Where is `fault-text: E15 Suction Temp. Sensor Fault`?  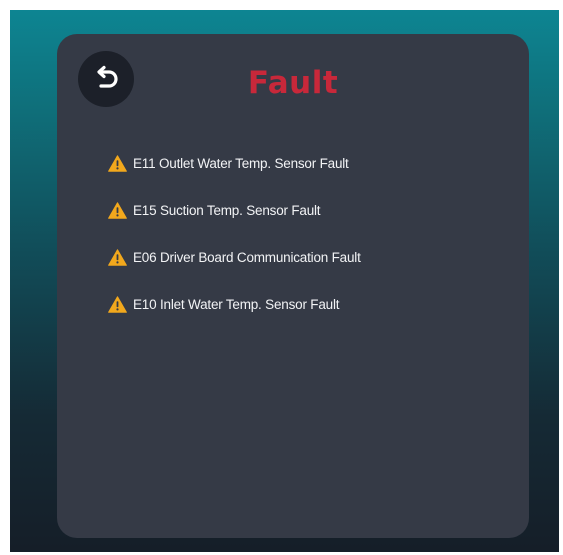
fault-text: E15 Suction Temp. Sensor Fault is located at coordinates (227, 210).